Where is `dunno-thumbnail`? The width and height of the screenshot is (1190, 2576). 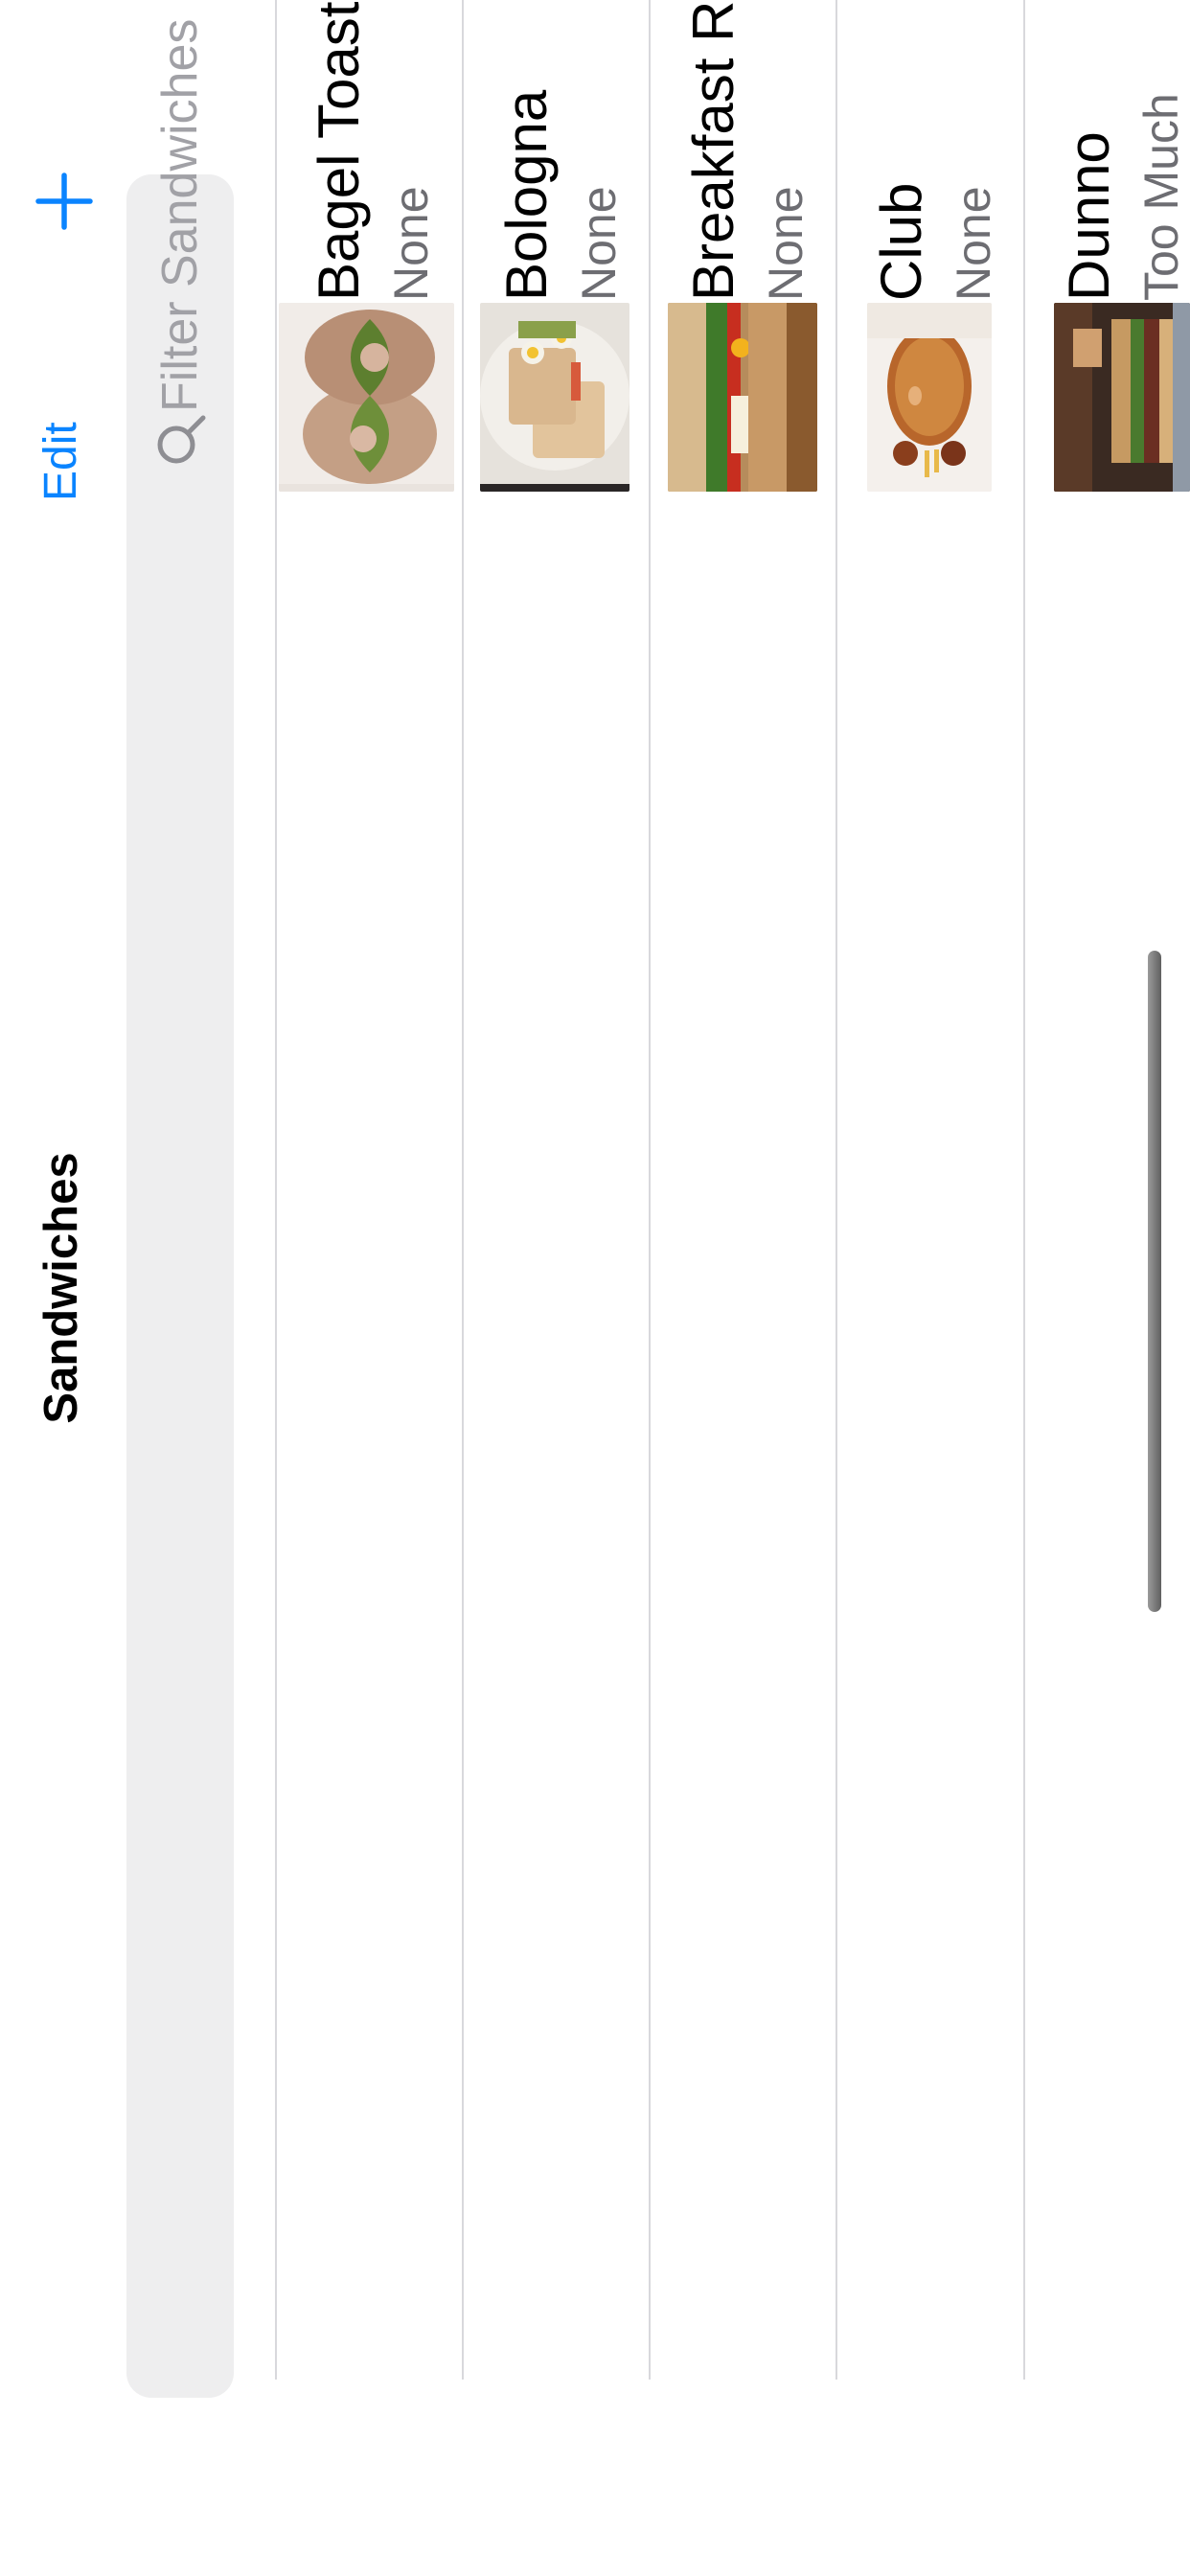
dunno-thumbnail is located at coordinates (1122, 397).